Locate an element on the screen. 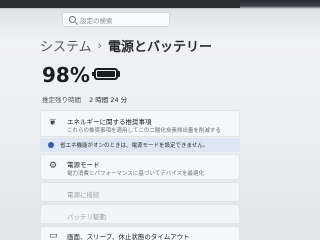  display-icon: ▭ is located at coordinates (53, 235).